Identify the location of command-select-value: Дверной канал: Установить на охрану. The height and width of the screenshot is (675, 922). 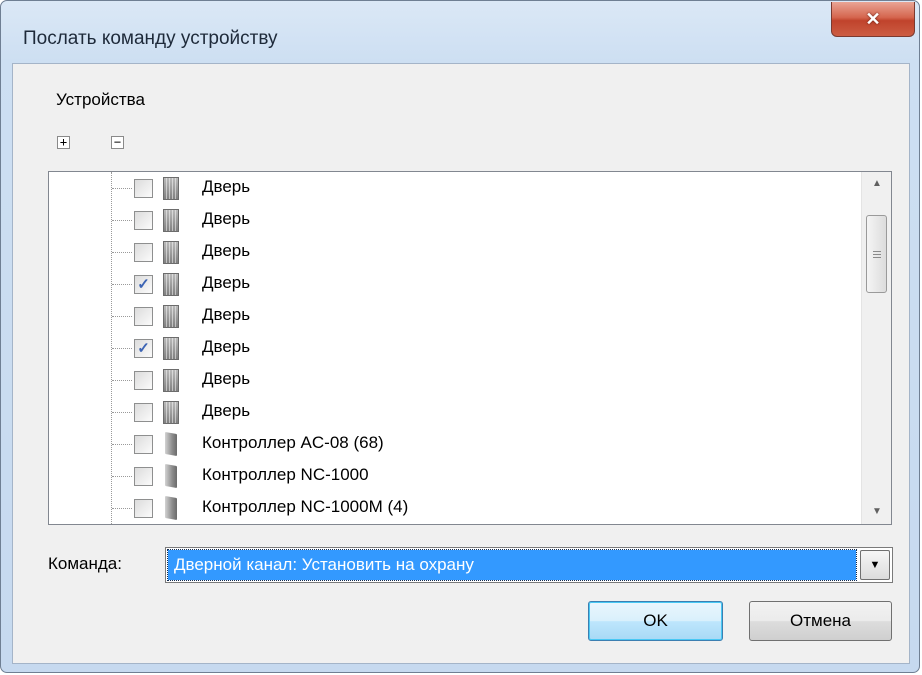
(512, 565).